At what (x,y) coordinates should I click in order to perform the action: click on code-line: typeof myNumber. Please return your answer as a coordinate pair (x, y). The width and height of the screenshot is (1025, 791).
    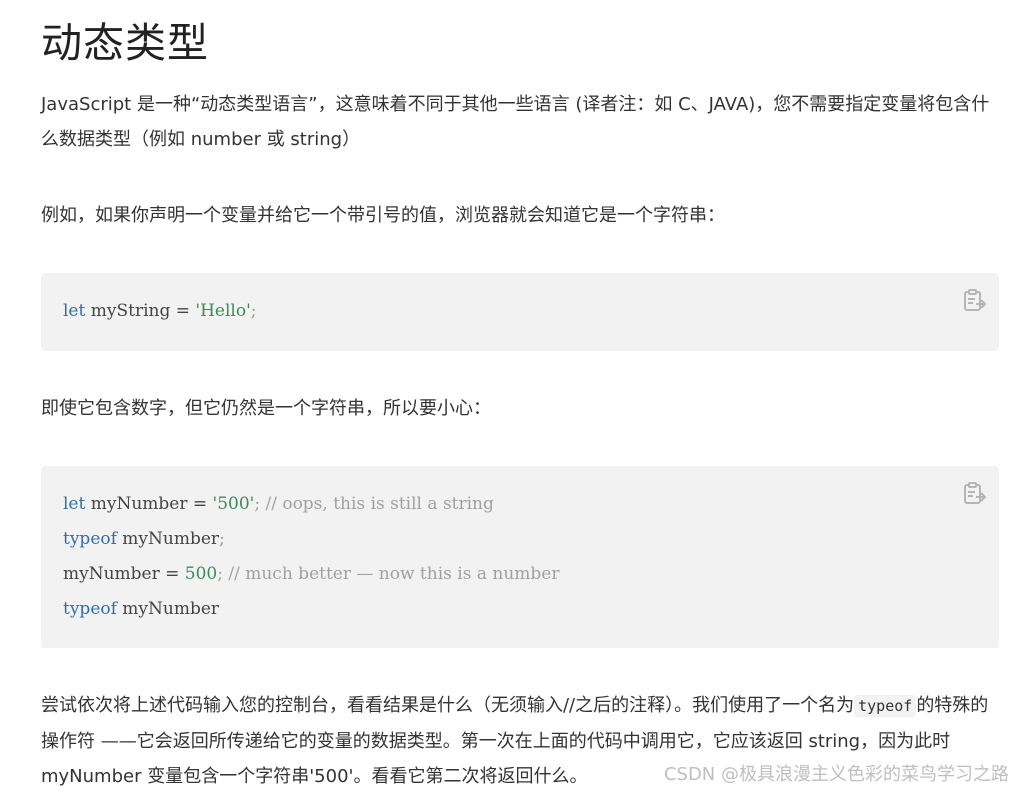
    Looking at the image, I should click on (311, 609).